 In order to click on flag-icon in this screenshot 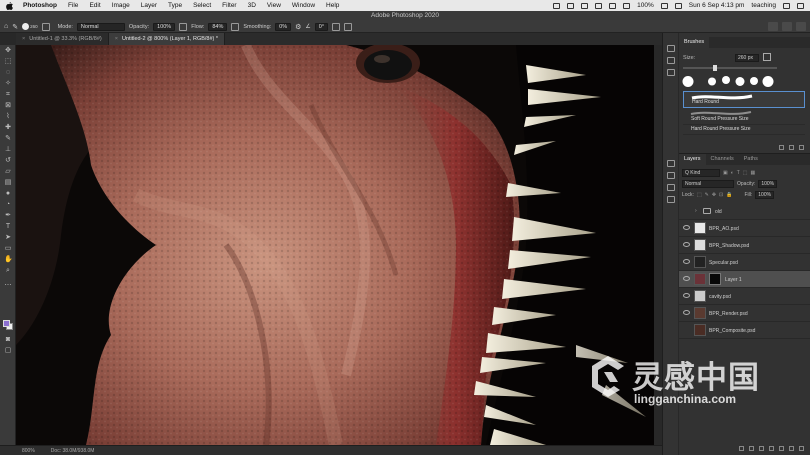, I will do `click(678, 5)`.